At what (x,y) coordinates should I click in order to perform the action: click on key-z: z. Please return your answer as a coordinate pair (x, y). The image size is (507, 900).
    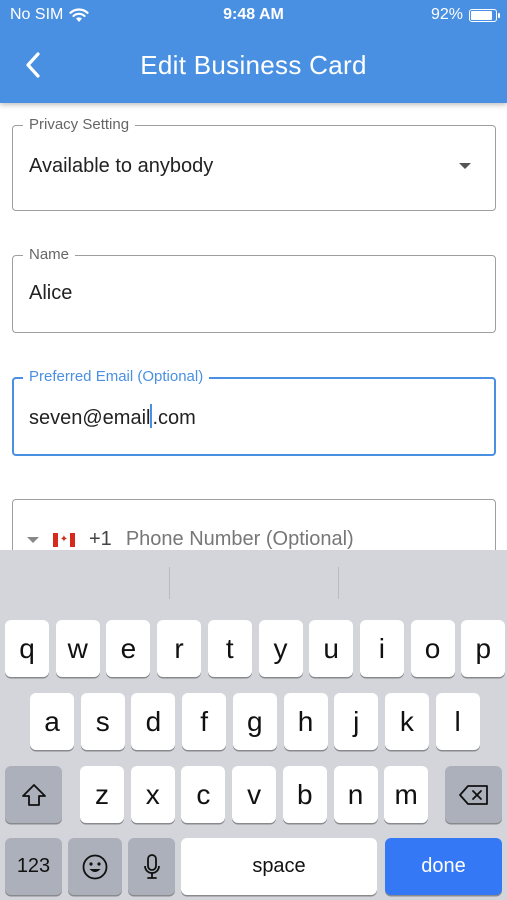
    Looking at the image, I should click on (102, 794).